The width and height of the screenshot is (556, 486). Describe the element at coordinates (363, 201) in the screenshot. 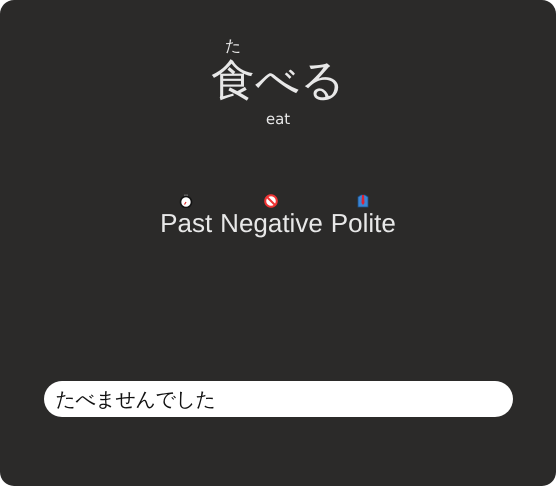

I see `shirt-tie-icon` at that location.